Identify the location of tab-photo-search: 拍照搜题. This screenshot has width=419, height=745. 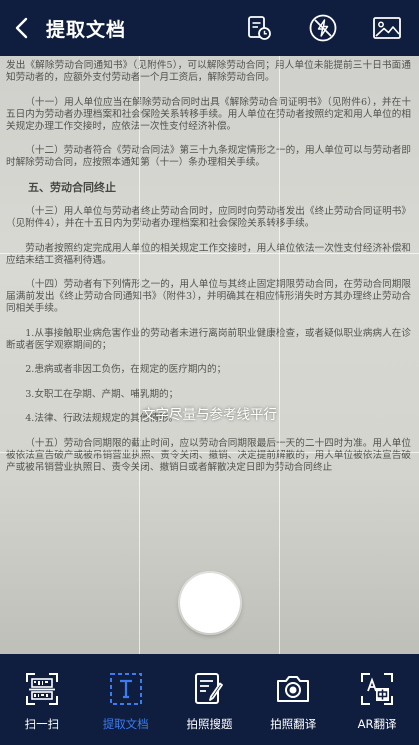
(210, 699).